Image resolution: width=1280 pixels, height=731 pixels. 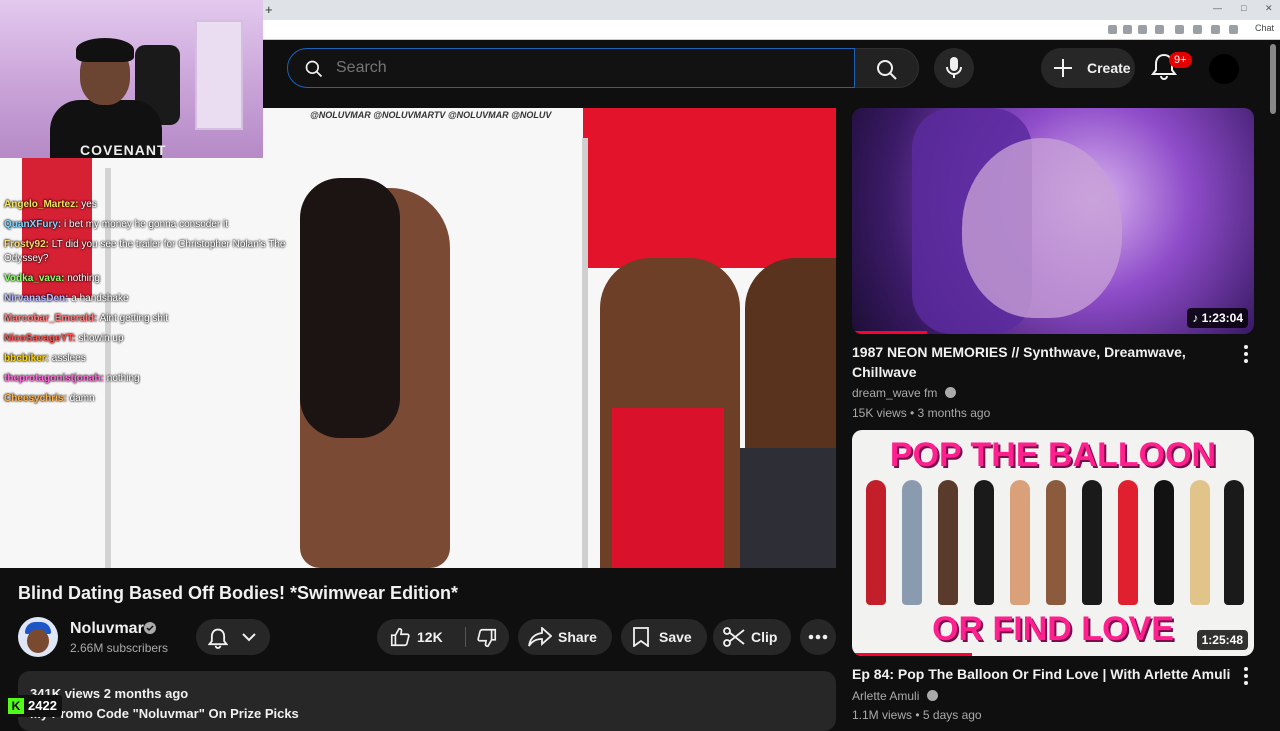 I want to click on duration-text: 1:23:04, so click(x=1222, y=318).